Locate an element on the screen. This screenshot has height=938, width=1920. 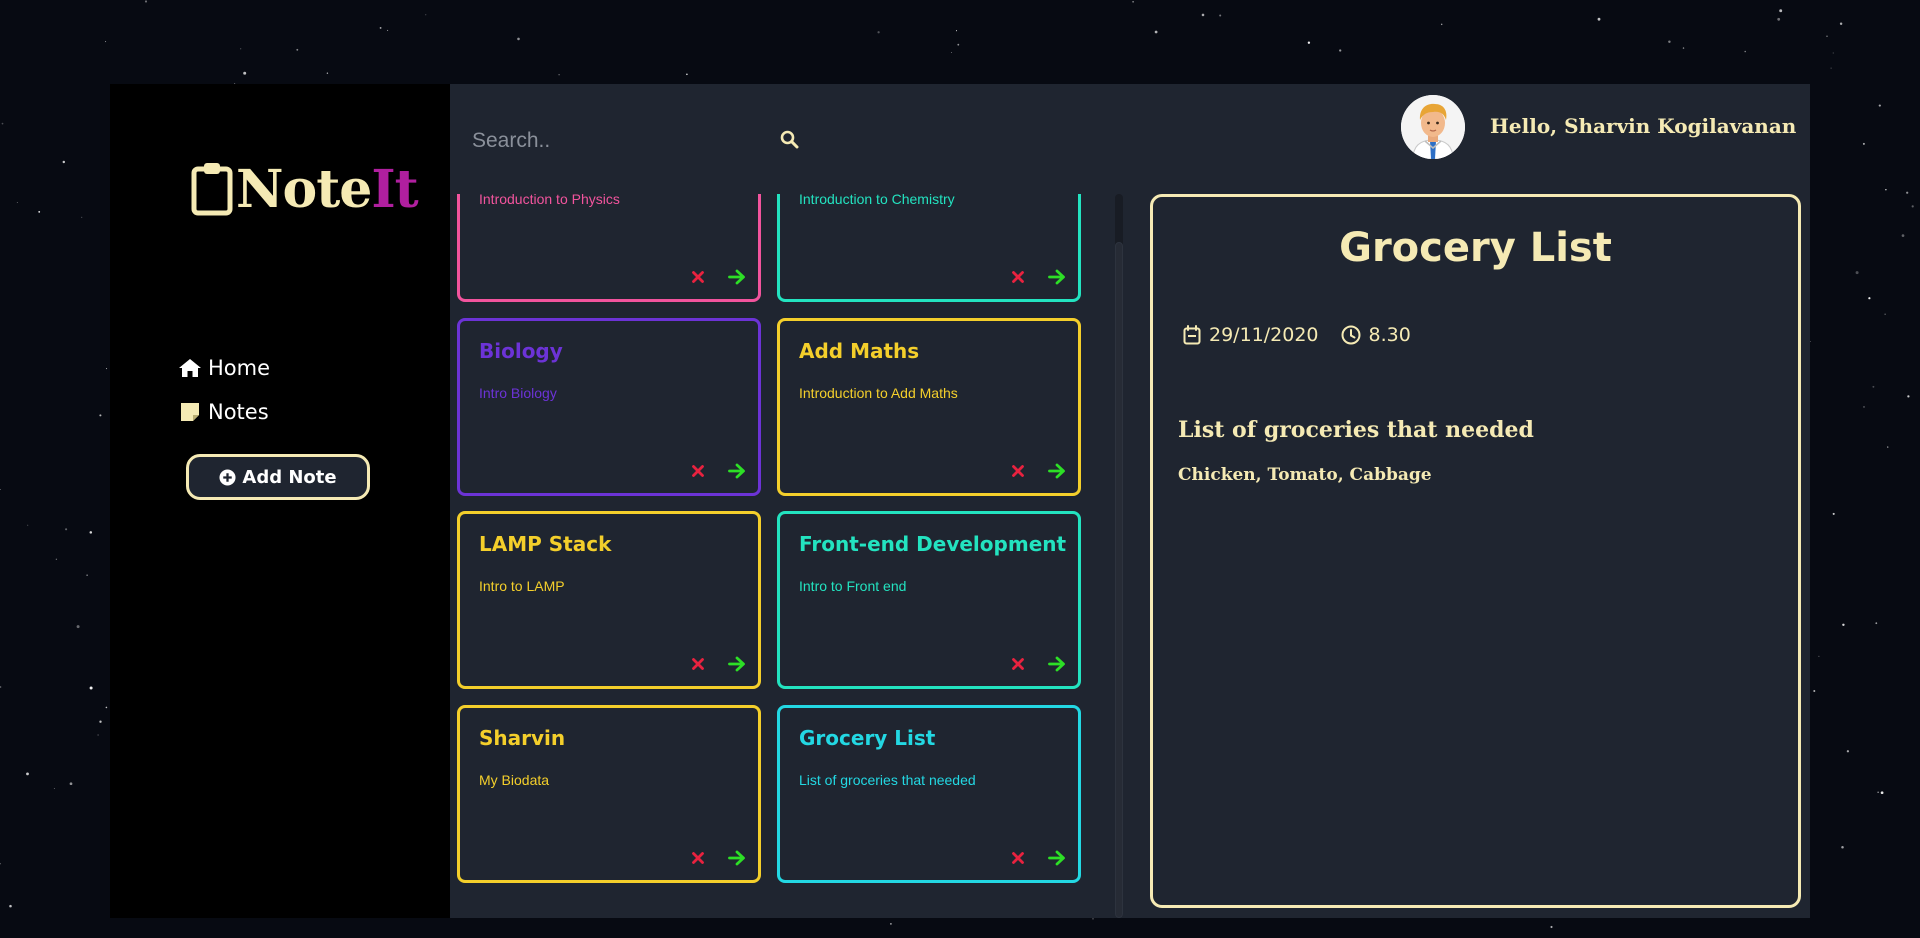
sidebar-item-home: Home is located at coordinates (224, 368).